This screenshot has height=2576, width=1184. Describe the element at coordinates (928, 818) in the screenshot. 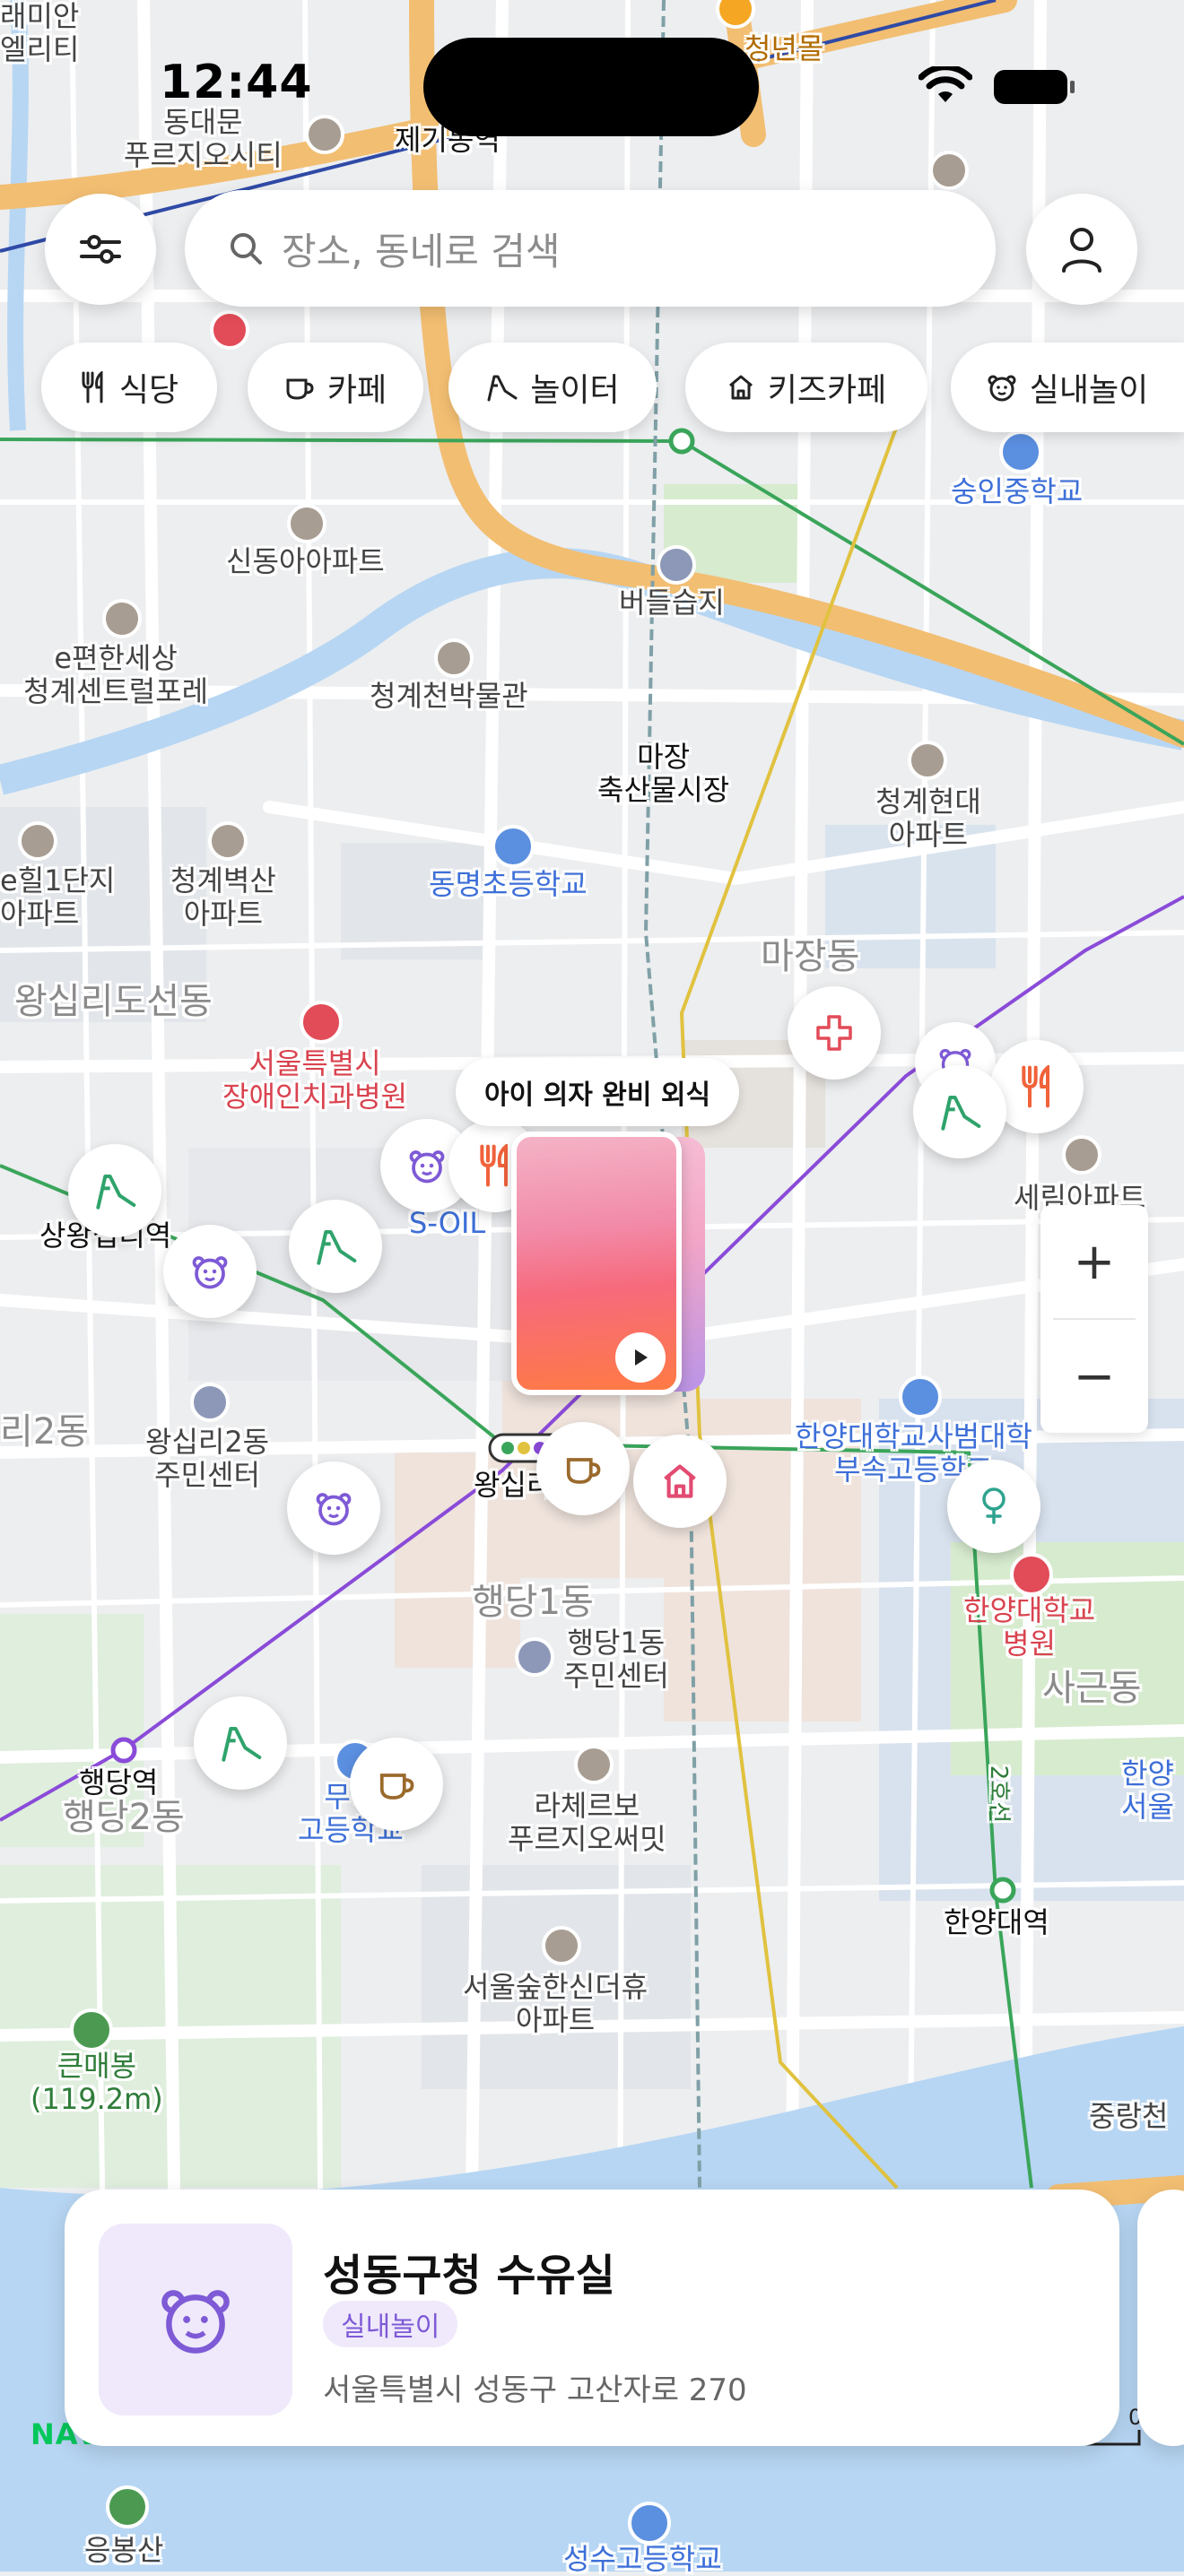

I see `map-label: 청계현대 아파트` at that location.